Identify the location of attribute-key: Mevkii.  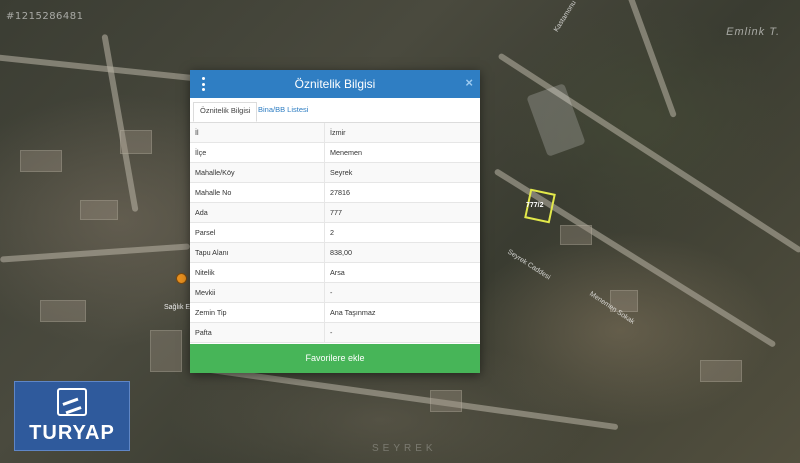
(257, 292).